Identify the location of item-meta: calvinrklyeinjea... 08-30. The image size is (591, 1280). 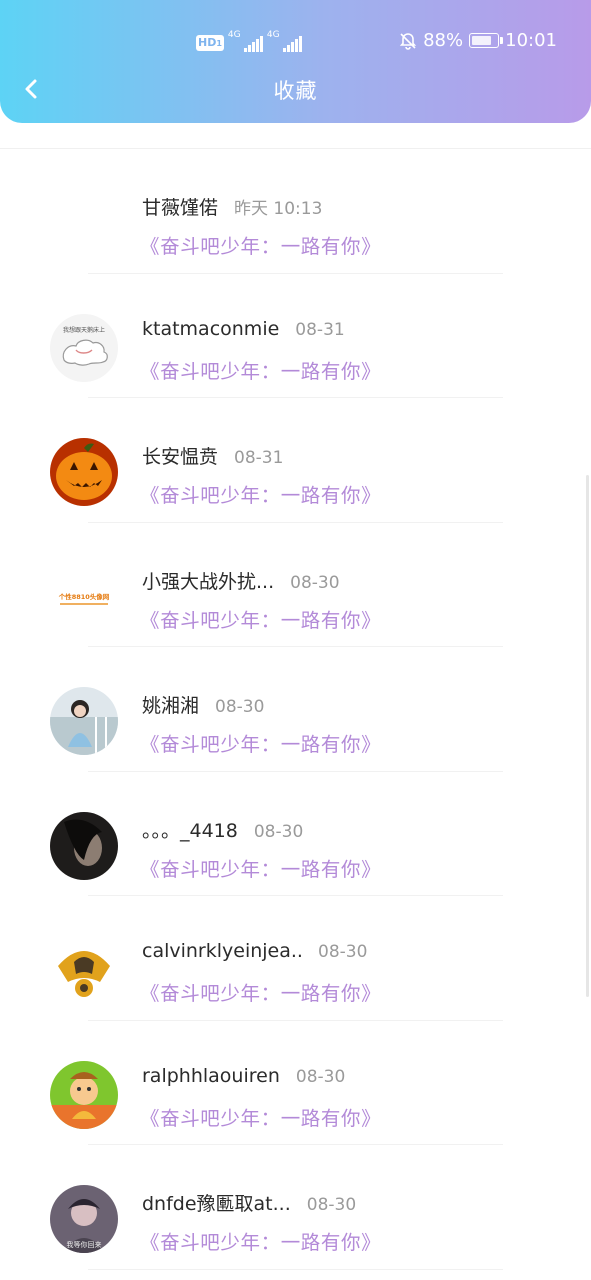
(254, 951).